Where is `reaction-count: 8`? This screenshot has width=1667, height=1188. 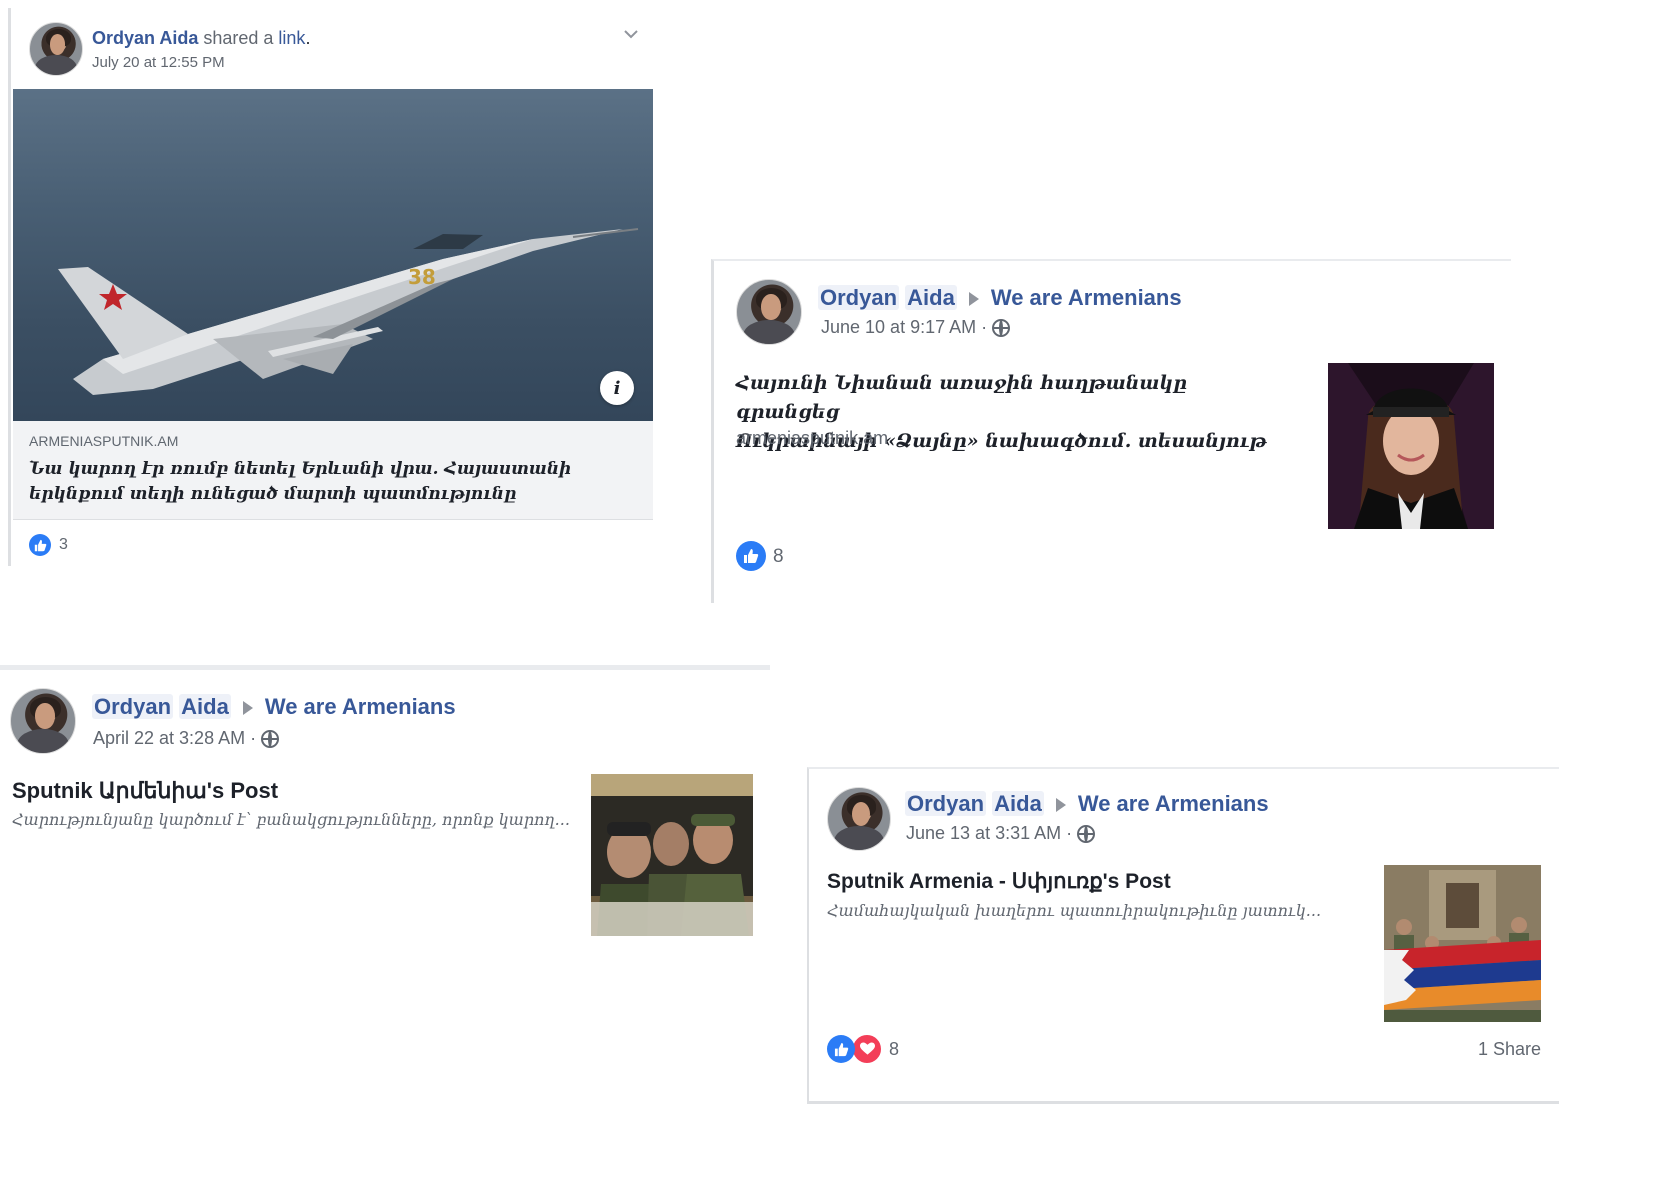 reaction-count: 8 is located at coordinates (894, 1049).